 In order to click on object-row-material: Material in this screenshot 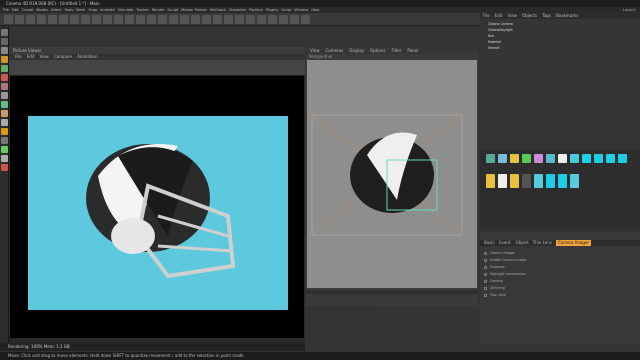, I will do `click(532, 42)`.